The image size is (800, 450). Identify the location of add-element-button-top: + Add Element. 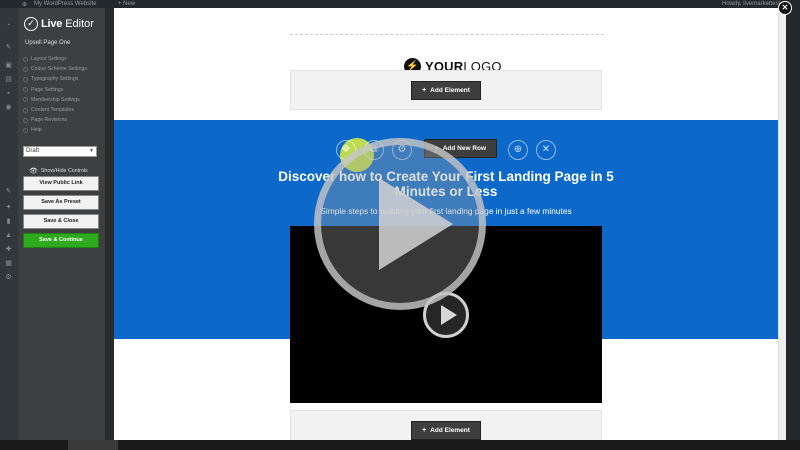
(446, 90).